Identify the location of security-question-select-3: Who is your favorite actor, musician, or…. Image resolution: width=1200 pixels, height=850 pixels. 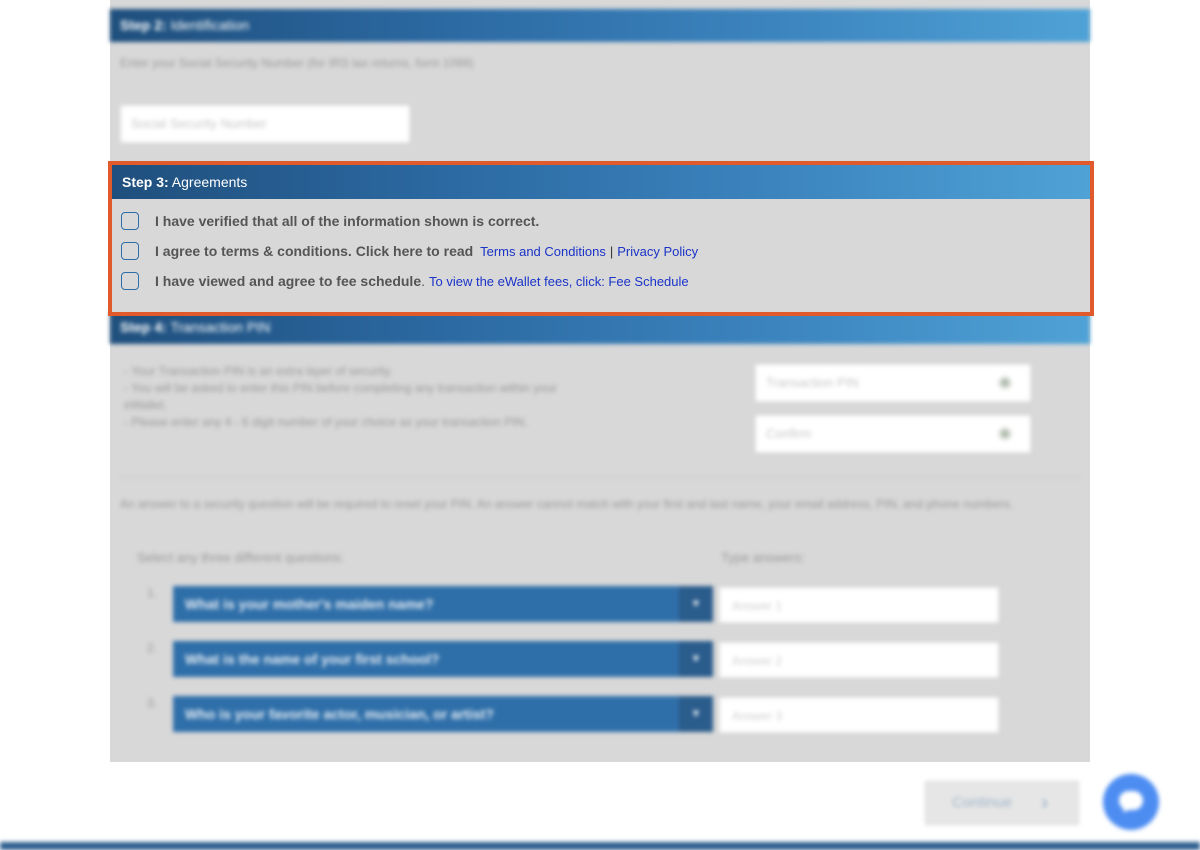
(443, 714).